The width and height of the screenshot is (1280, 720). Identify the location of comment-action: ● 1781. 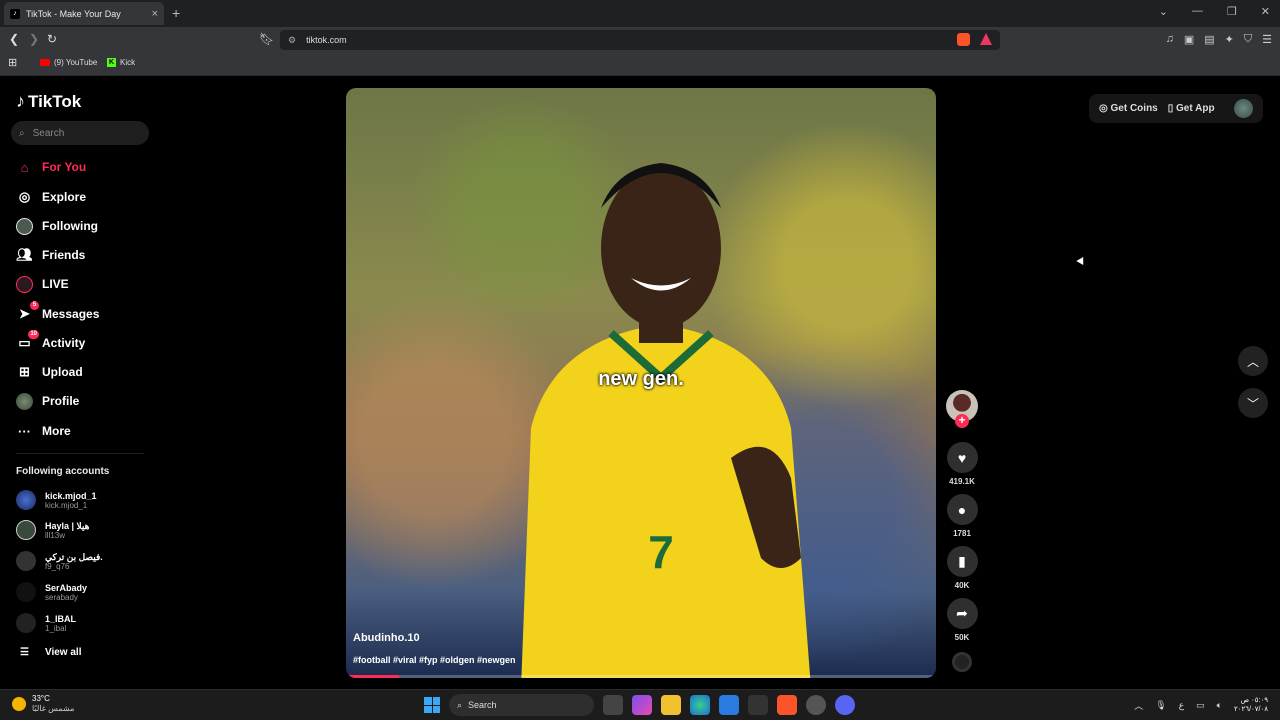
(962, 516).